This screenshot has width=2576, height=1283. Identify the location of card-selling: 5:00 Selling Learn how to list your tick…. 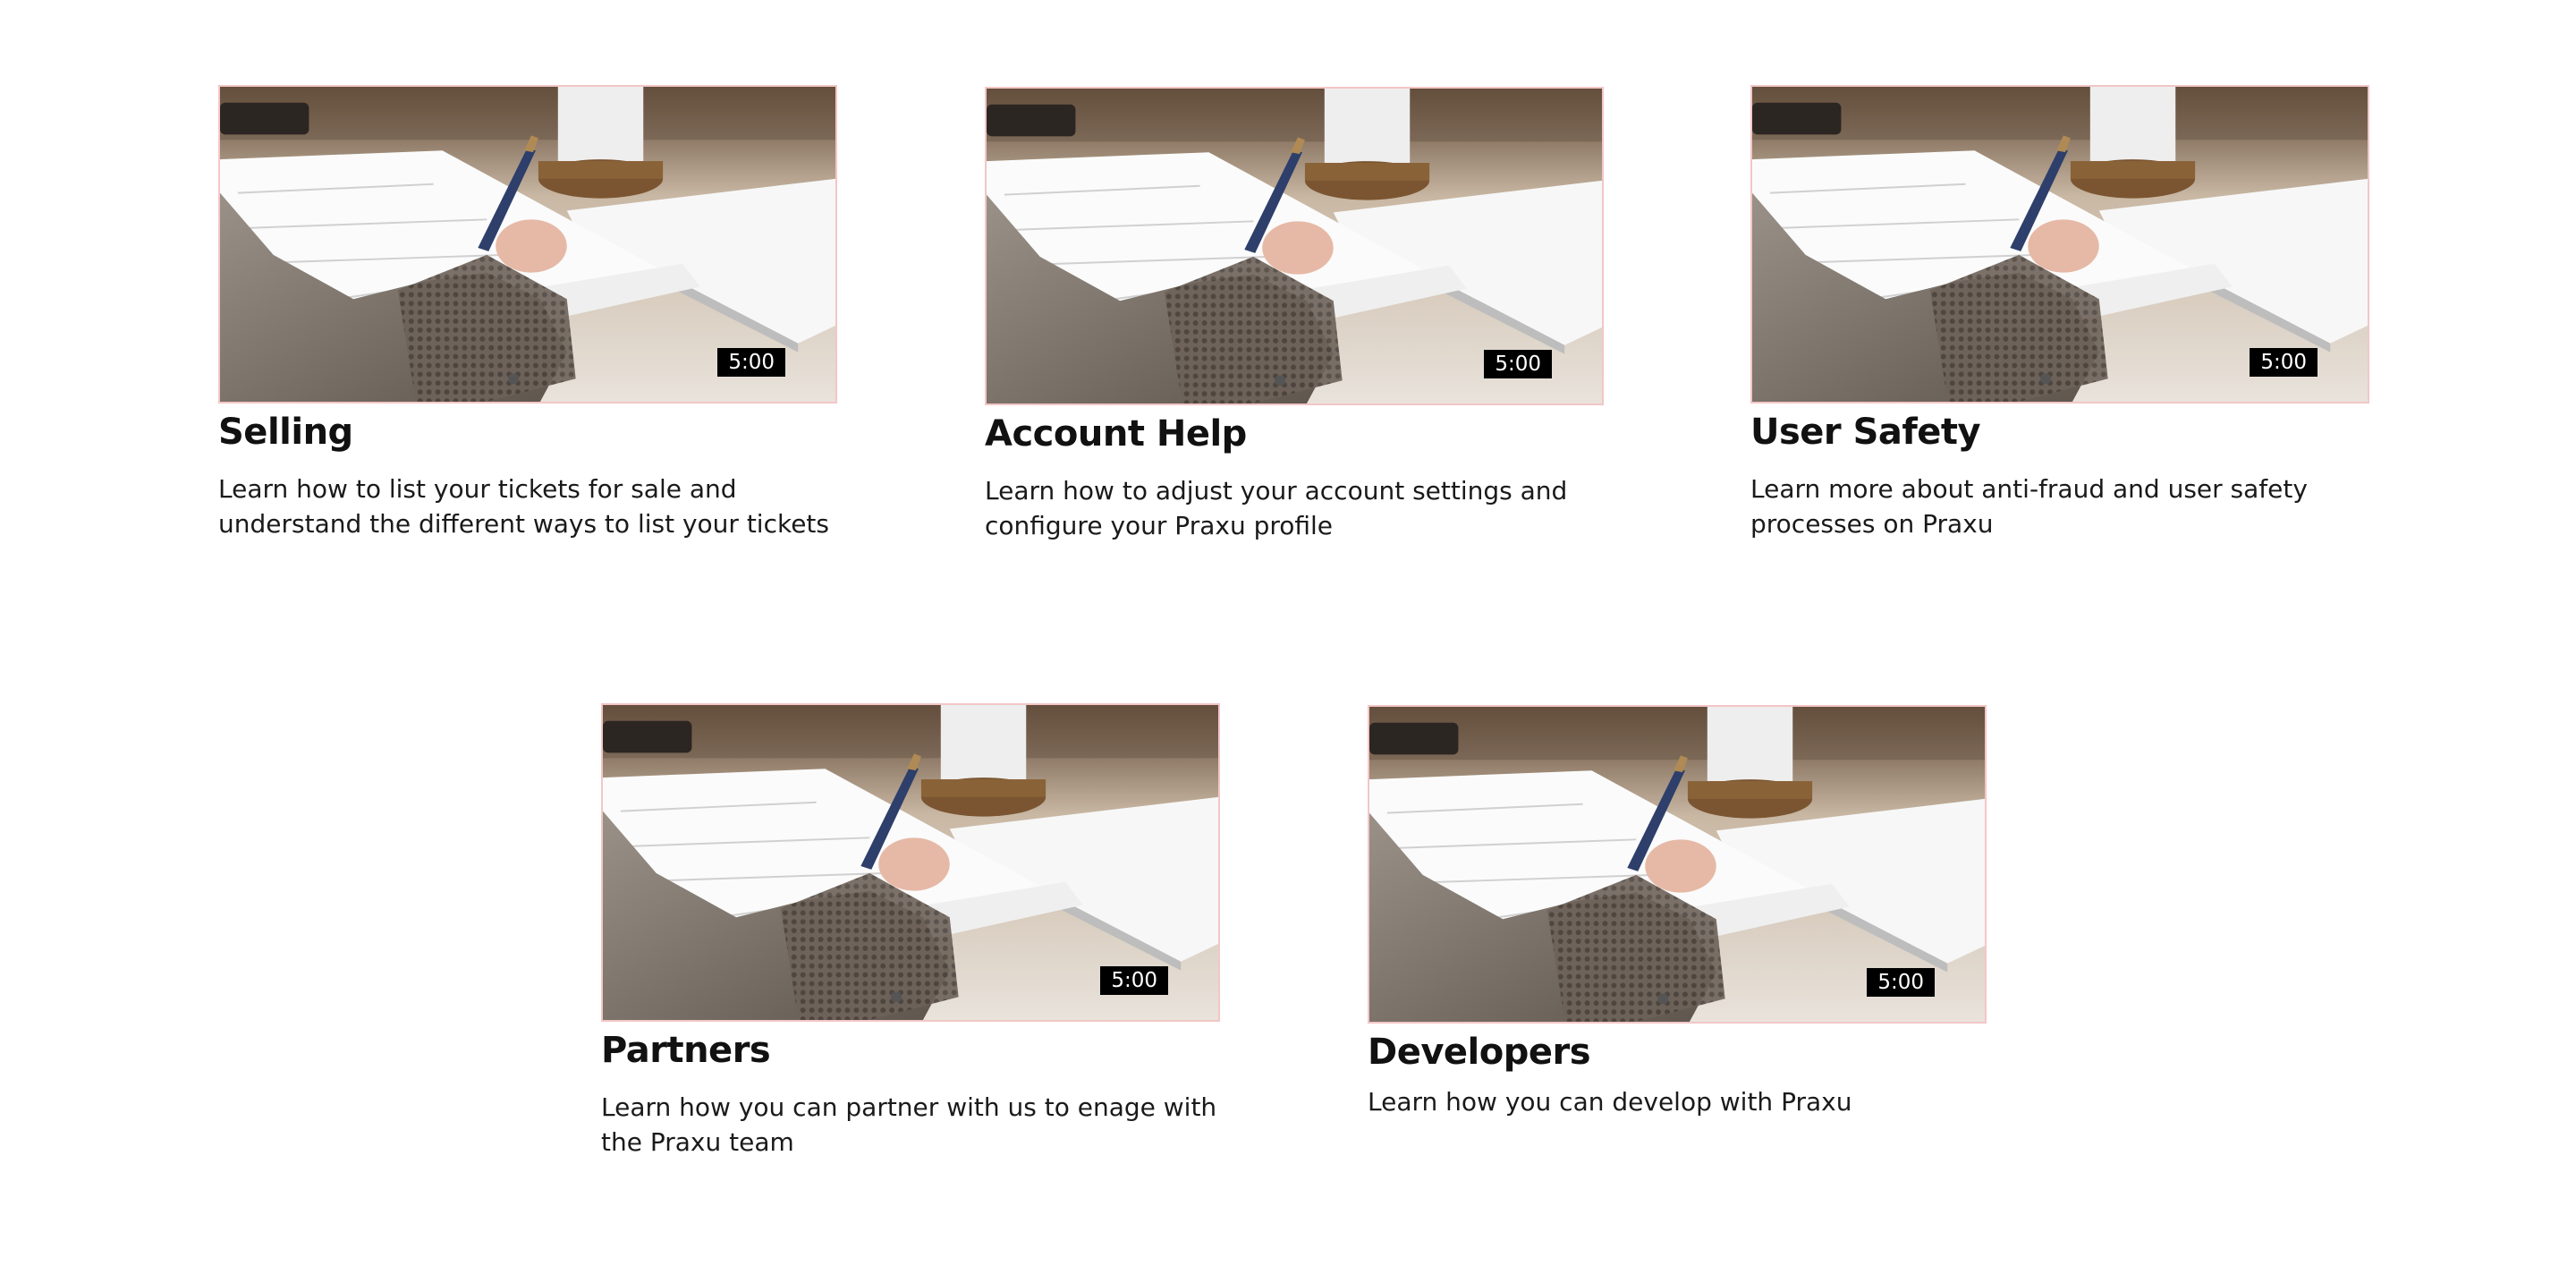
(527, 313).